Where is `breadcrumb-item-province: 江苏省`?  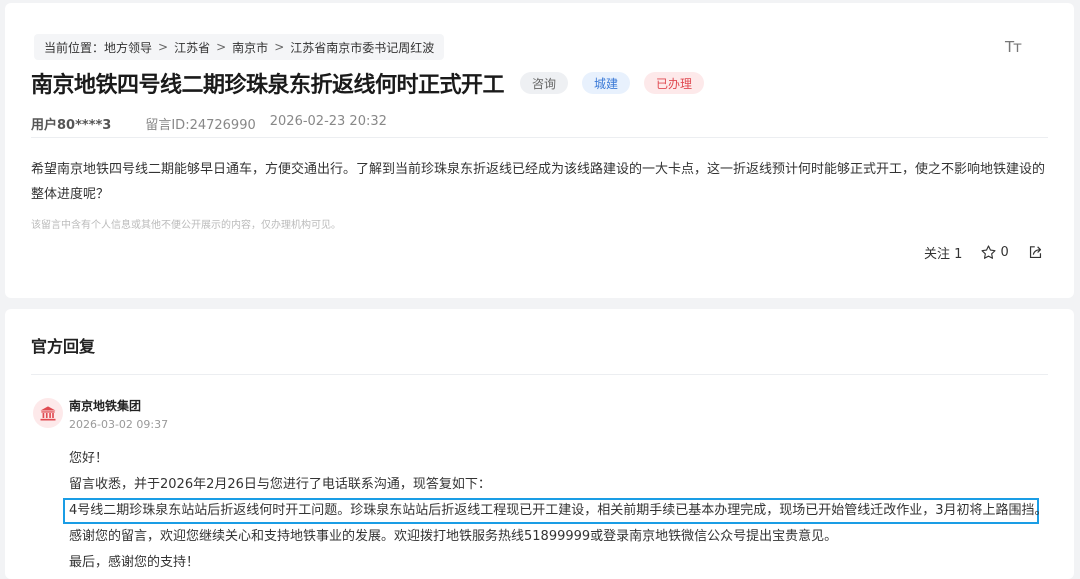
breadcrumb-item-province: 江苏省 is located at coordinates (192, 47).